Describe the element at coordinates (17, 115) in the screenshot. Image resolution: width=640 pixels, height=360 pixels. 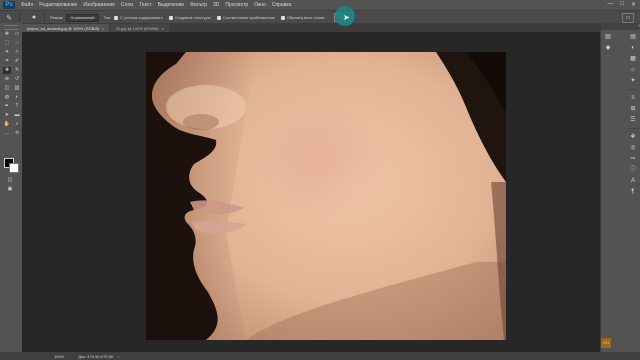
I see `shape-icon: ▬` at that location.